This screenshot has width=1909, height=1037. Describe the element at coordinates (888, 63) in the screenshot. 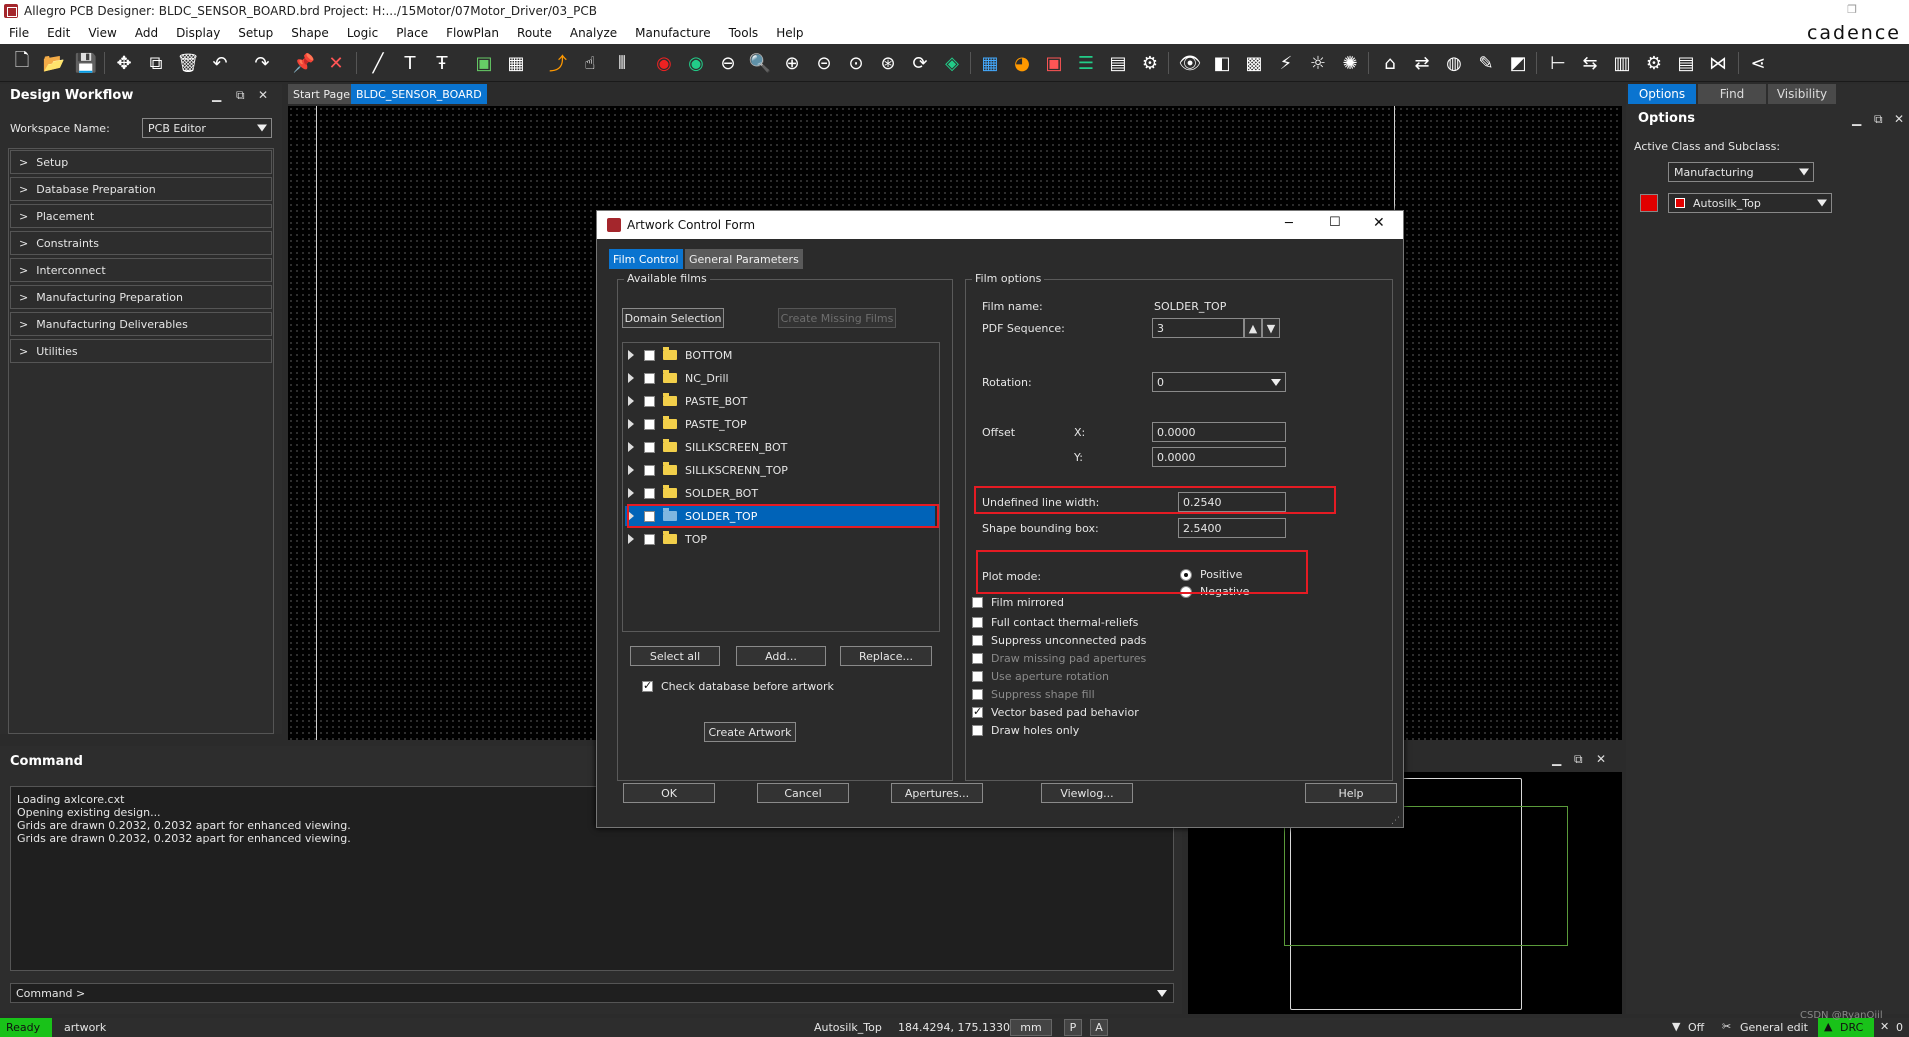

I see `zoom-center-icon: ⊛` at that location.